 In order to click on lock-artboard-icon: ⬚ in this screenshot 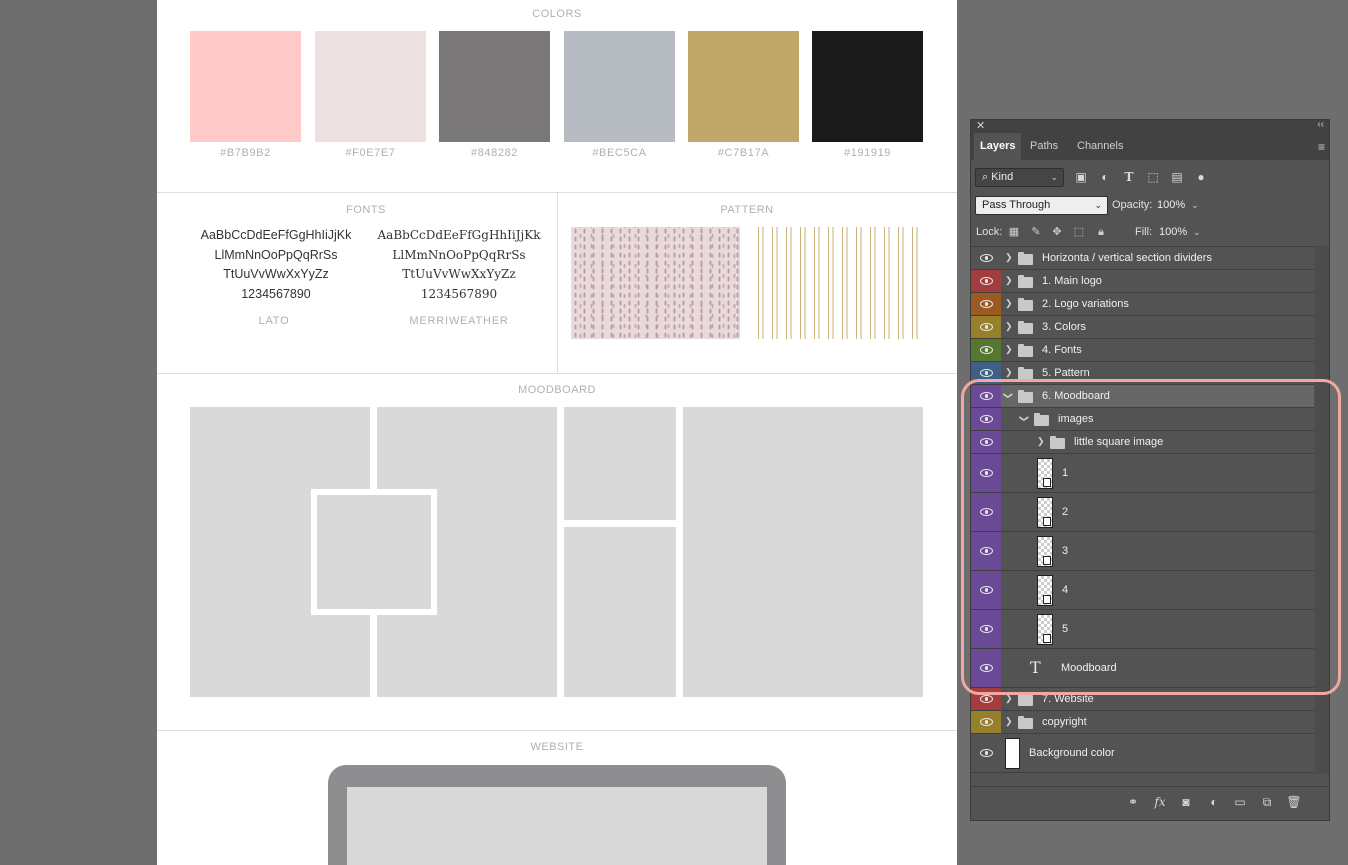, I will do `click(1079, 232)`.